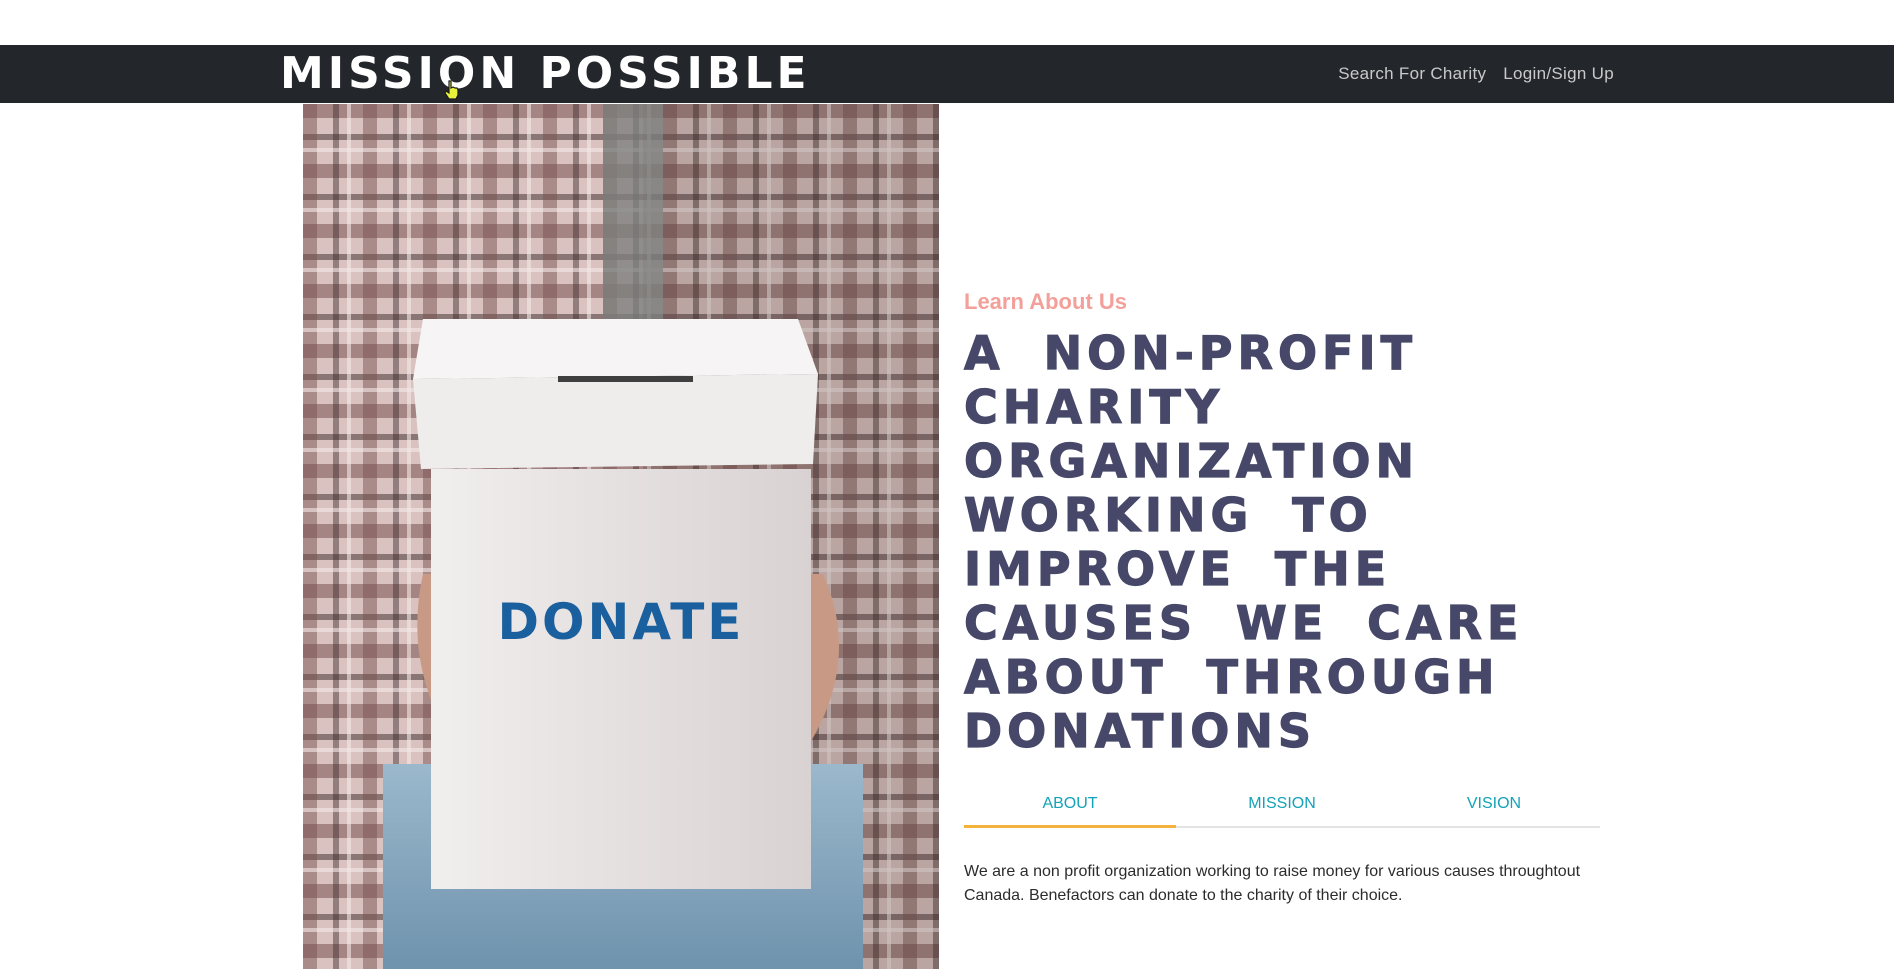 Image resolution: width=1894 pixels, height=969 pixels. I want to click on section-eyebrow: Learn About Us, so click(1045, 301).